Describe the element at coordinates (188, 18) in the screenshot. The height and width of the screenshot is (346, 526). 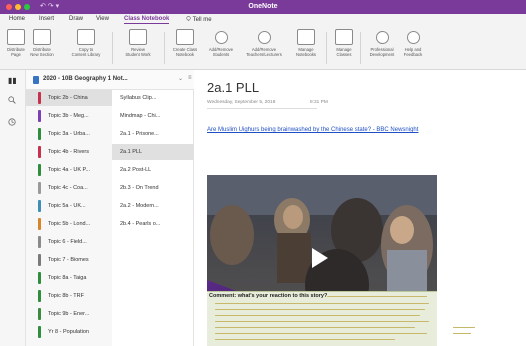
I see `lightbulb-icon` at that location.